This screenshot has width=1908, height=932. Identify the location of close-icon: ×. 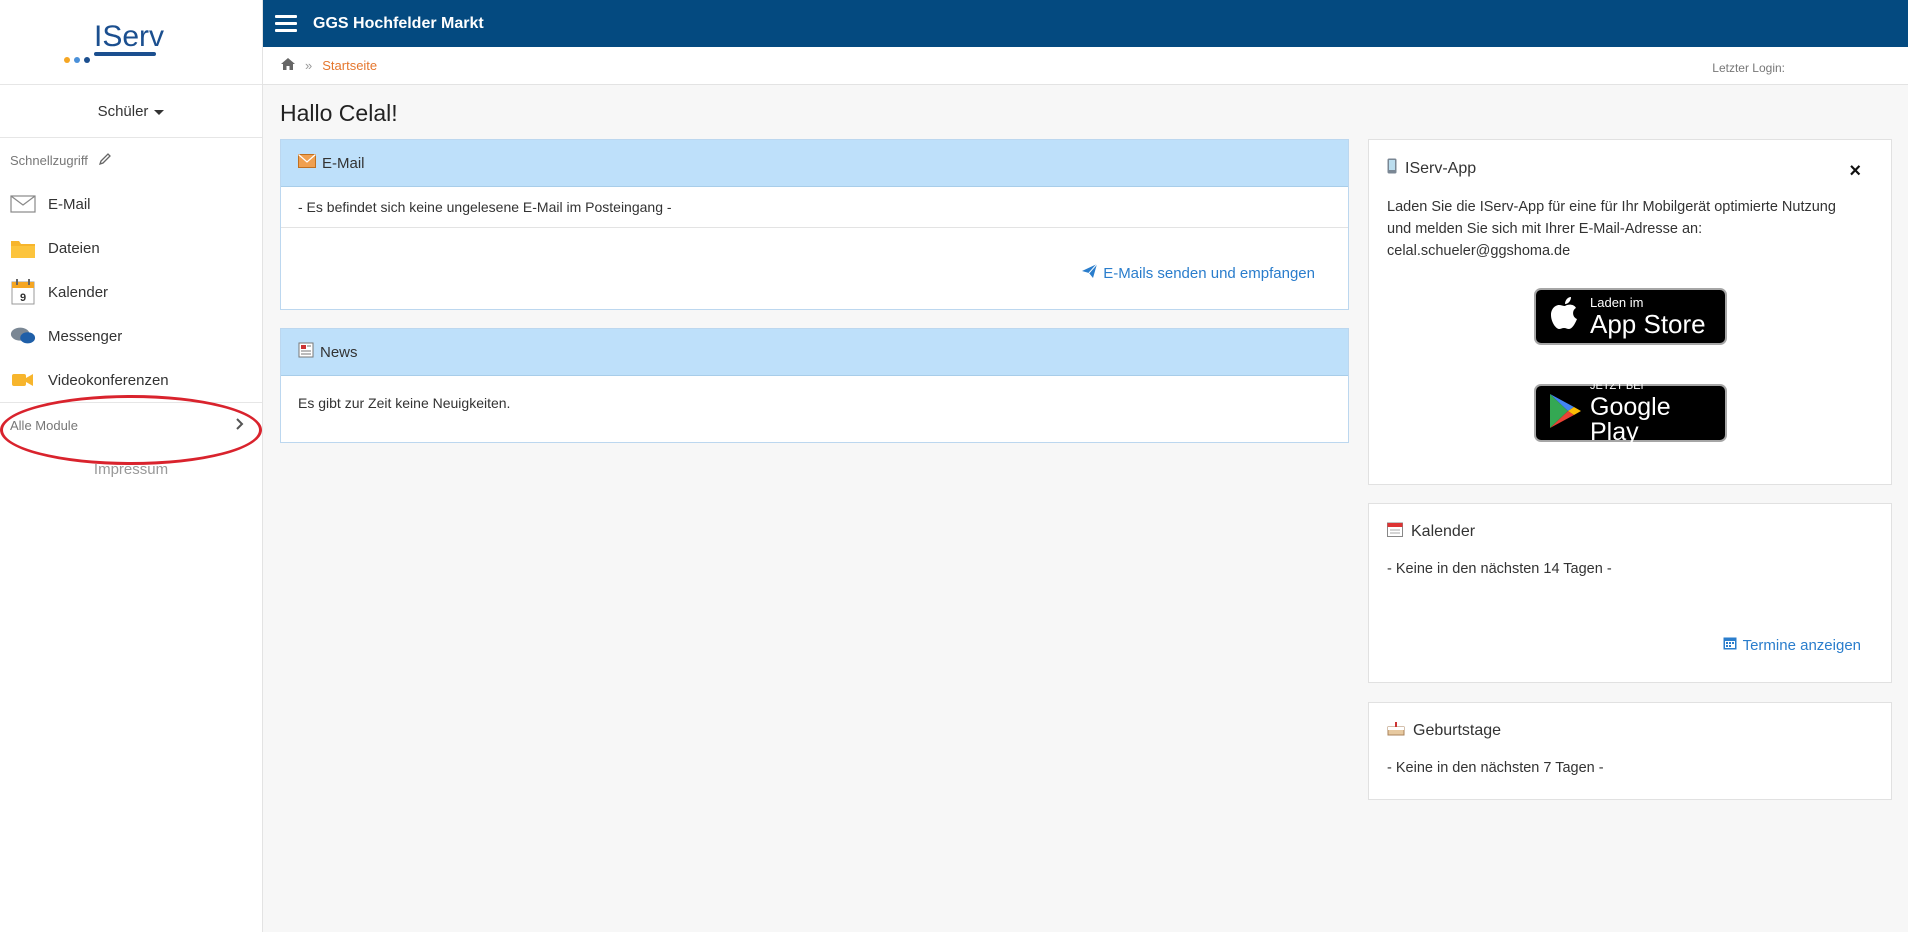
(1855, 171).